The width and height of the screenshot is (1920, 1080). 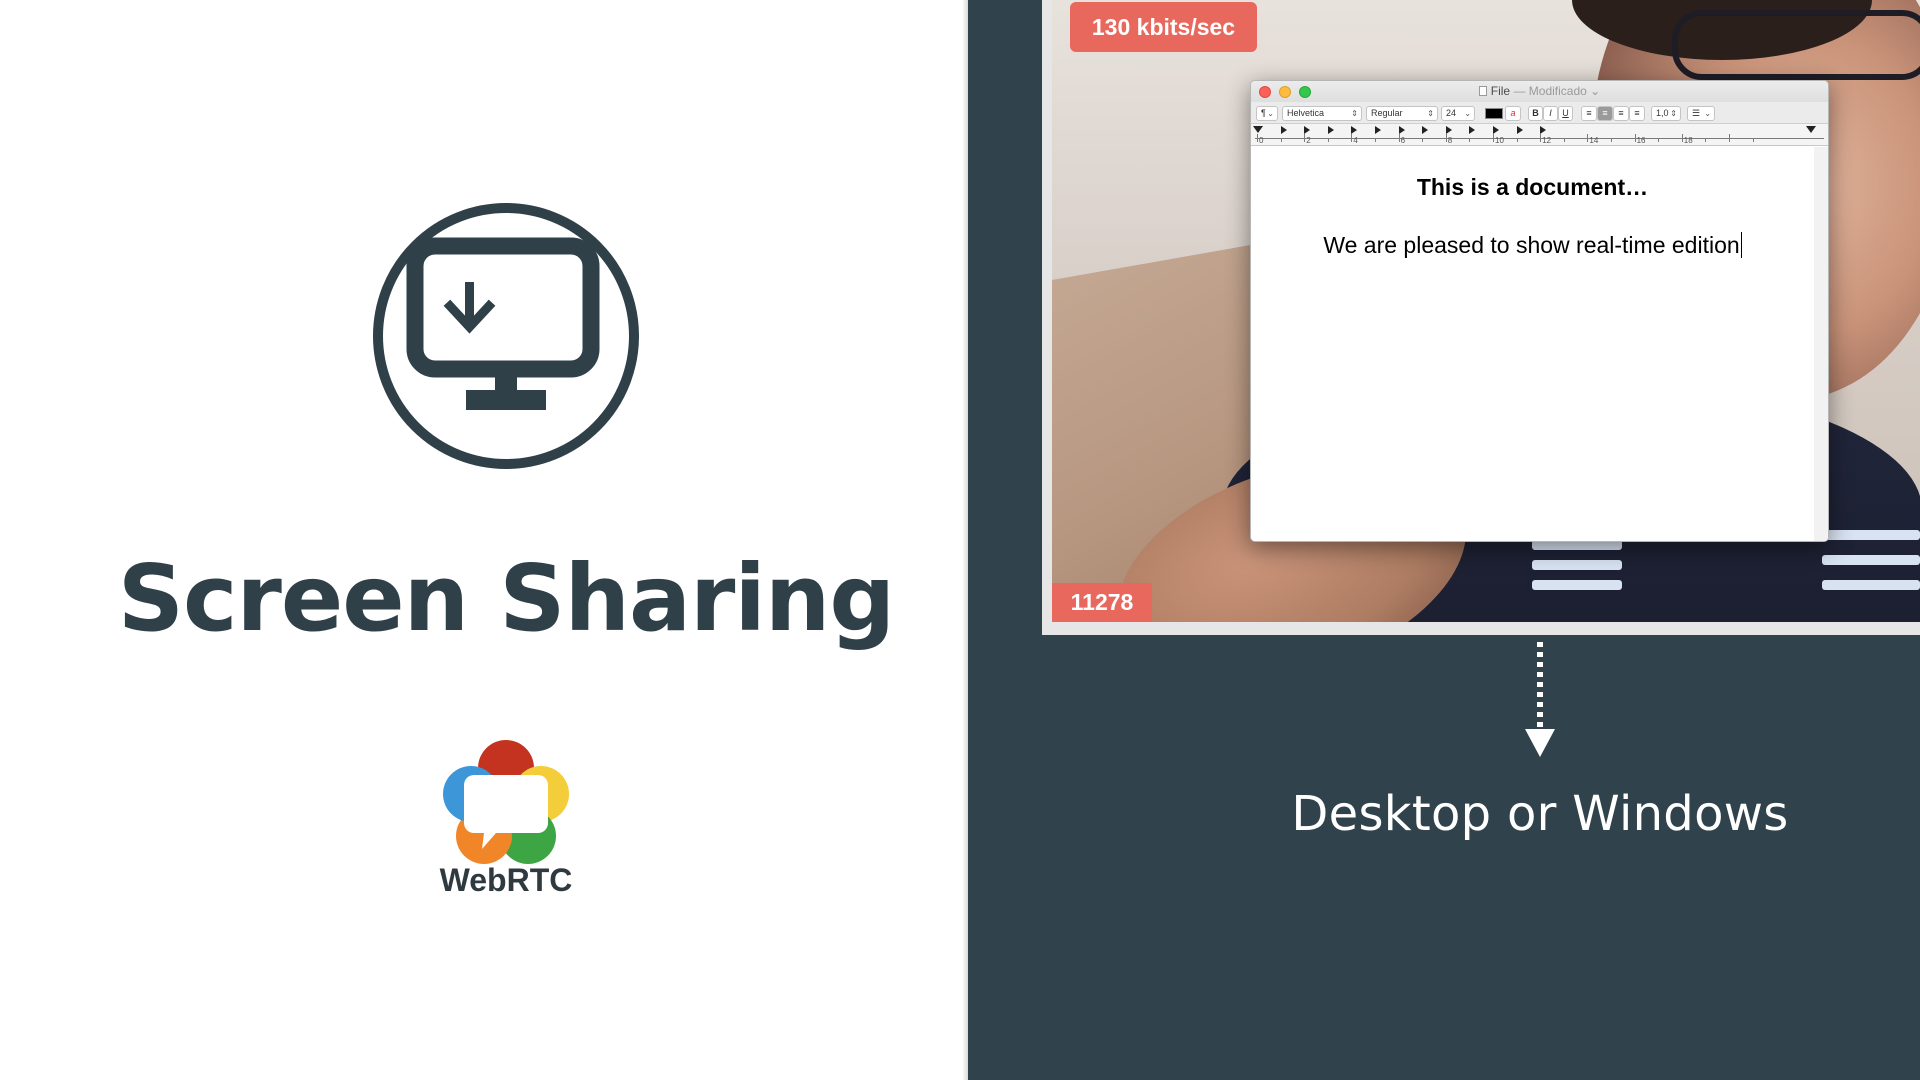 What do you see at coordinates (1589, 113) in the screenshot?
I see `align-left-button: ≡` at bounding box center [1589, 113].